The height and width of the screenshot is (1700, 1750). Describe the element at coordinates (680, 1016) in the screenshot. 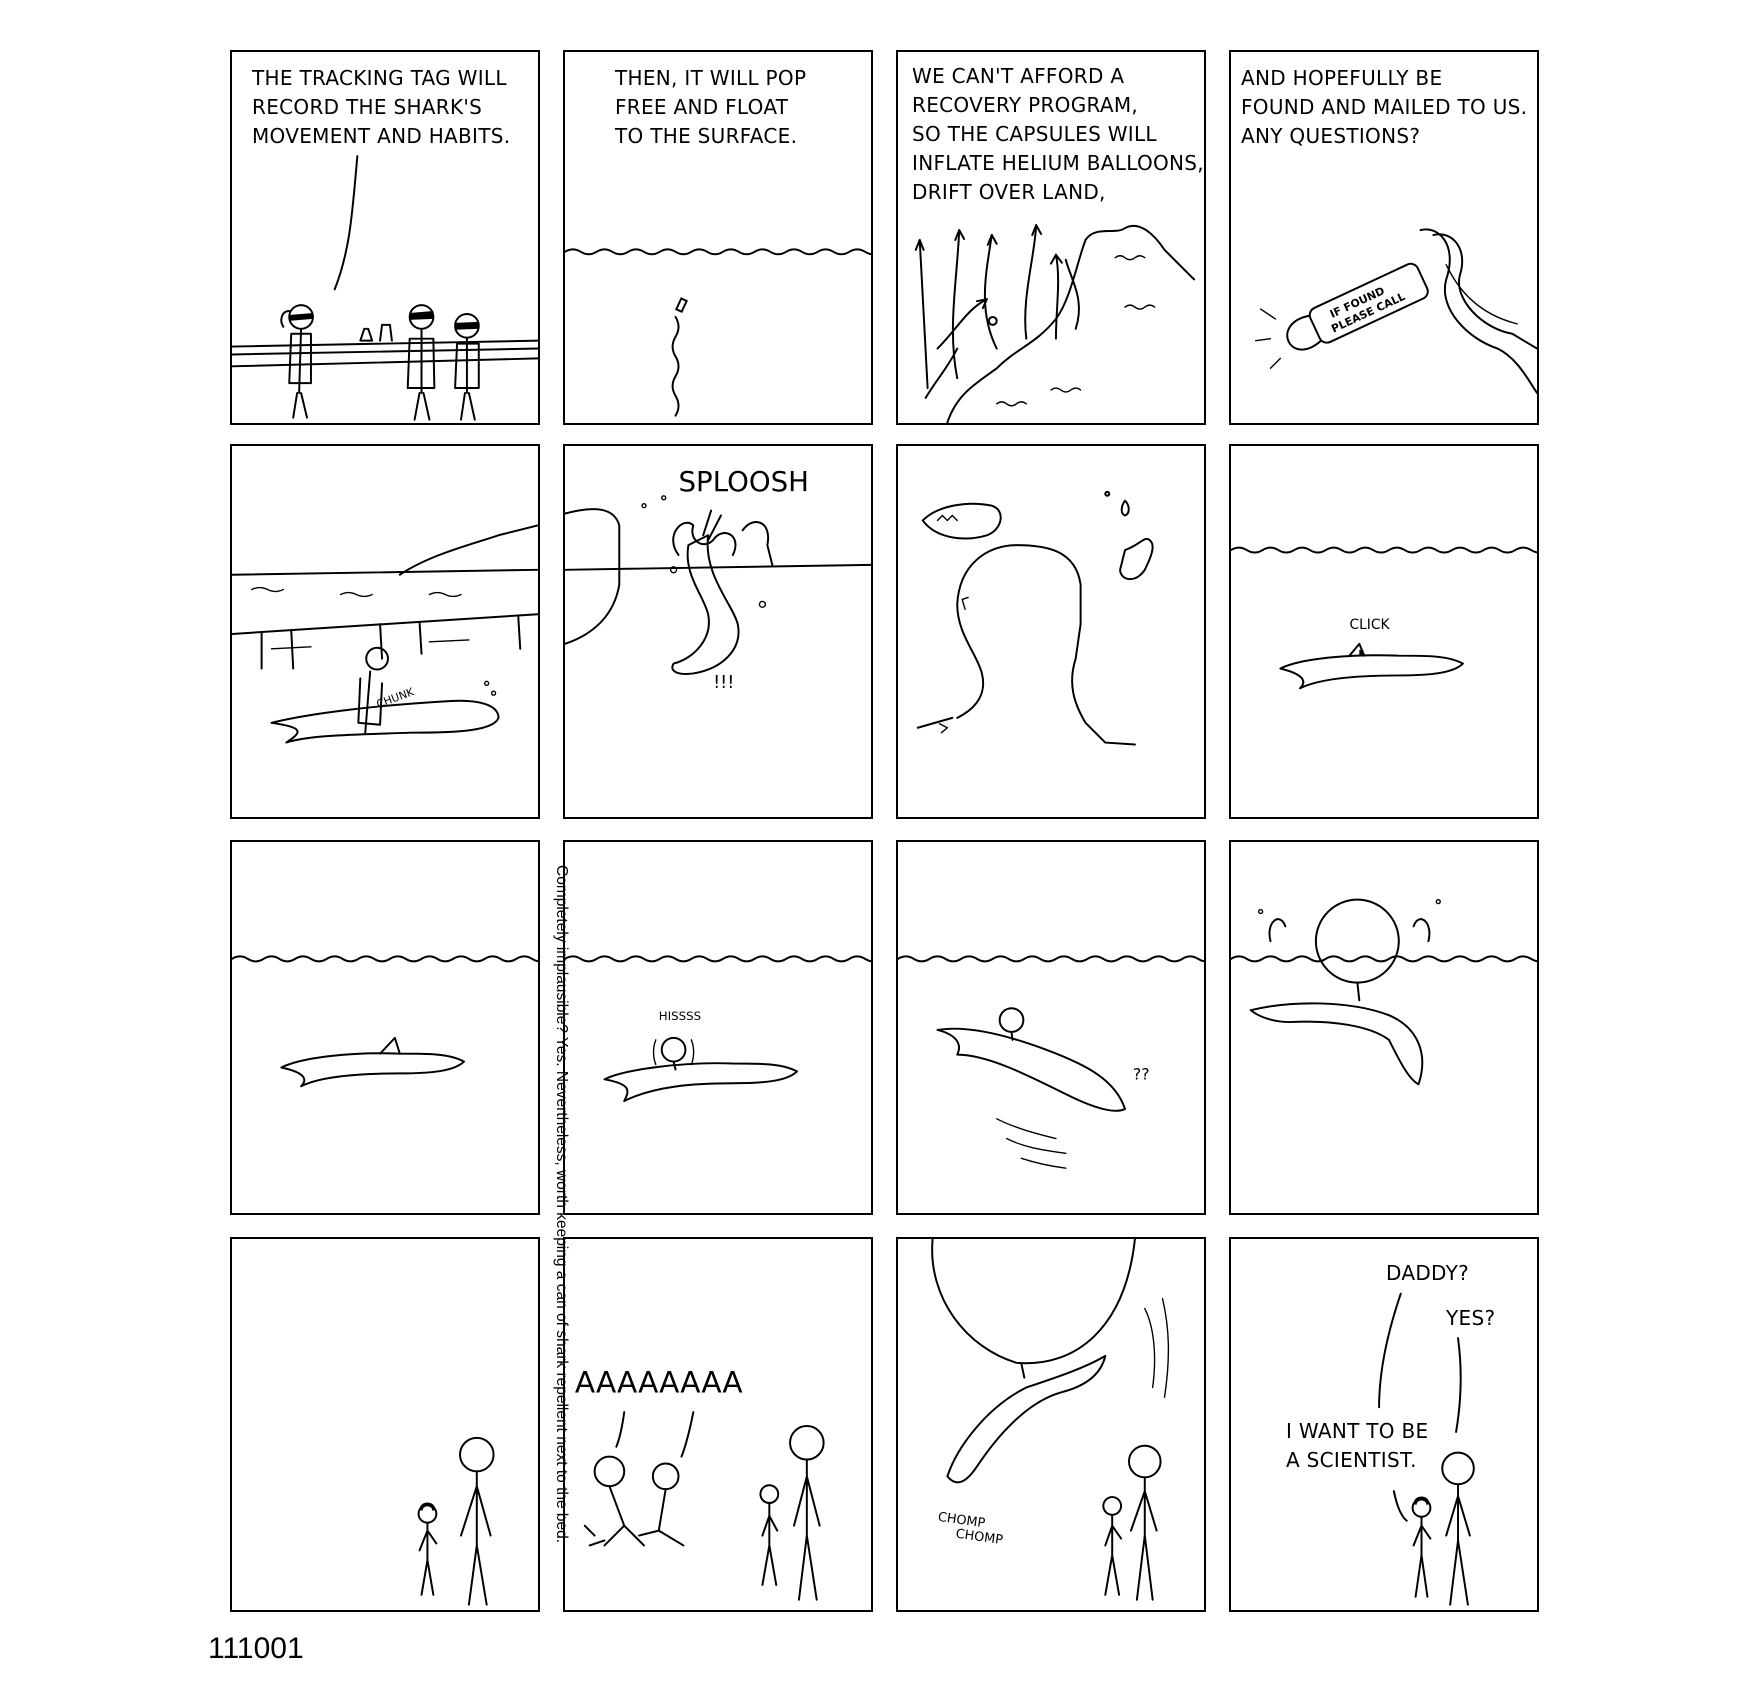

I see `panel-10-sfx: HISSSS` at that location.